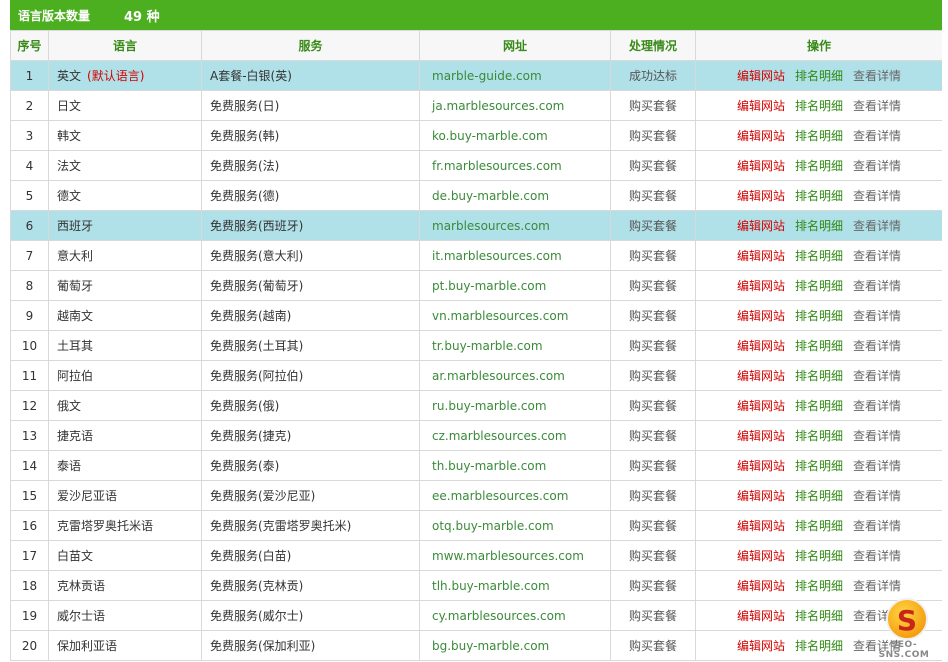  Describe the element at coordinates (515, 165) in the screenshot. I see `row-url-link: fr.marblesources.com` at that location.